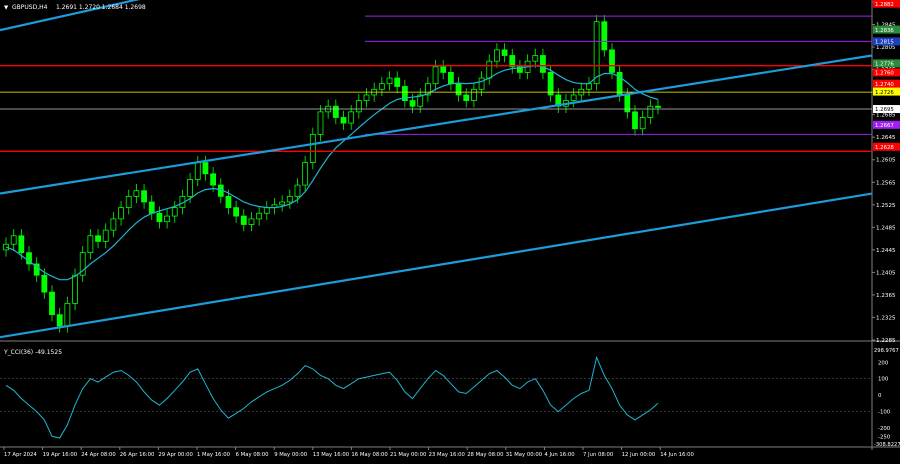 The height and width of the screenshot is (464, 900). What do you see at coordinates (884, 126) in the screenshot?
I see `price-label-text: 1.2667` at bounding box center [884, 126].